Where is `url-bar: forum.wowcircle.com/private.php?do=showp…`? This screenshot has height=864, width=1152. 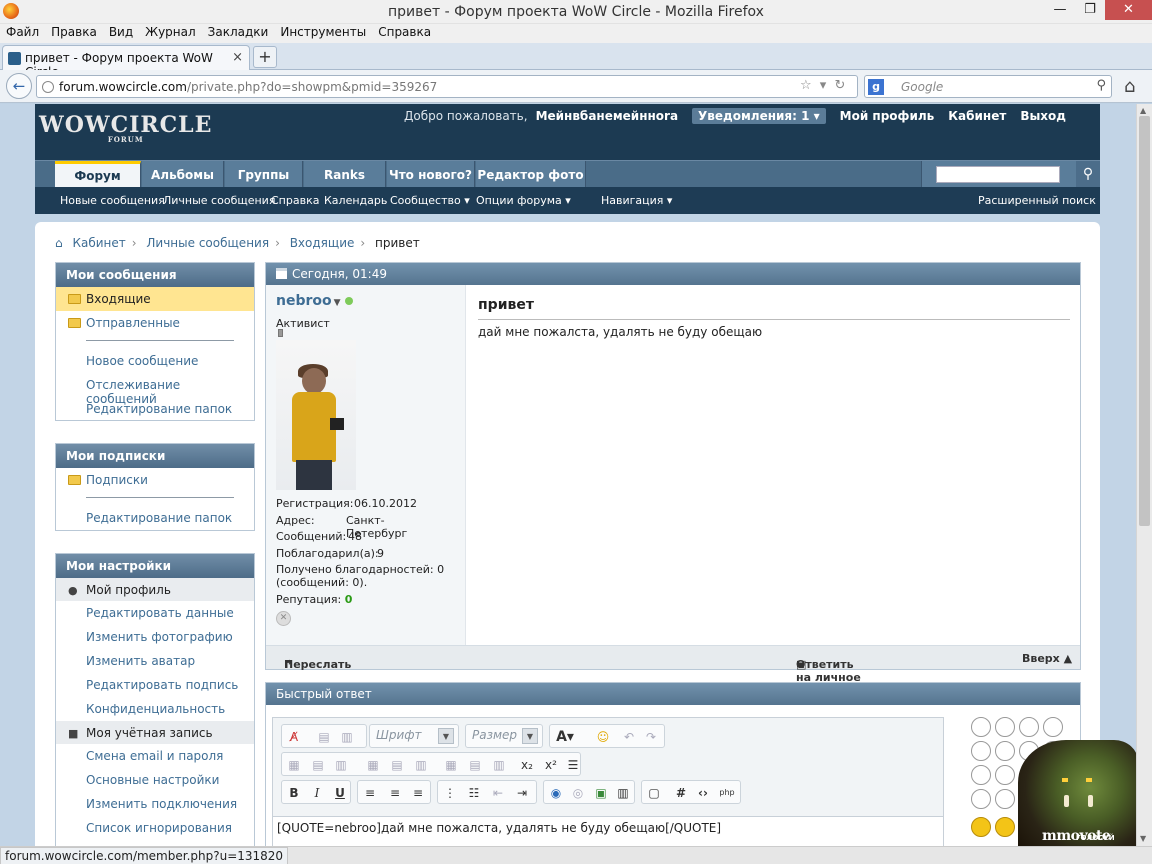 url-bar: forum.wowcircle.com/private.php?do=showp… is located at coordinates (447, 86).